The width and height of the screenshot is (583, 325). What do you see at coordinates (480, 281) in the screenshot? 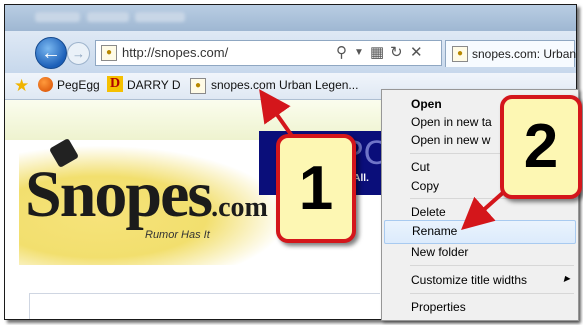
I see `menu-item-customize-title-widths: Customize title widths ▶` at bounding box center [480, 281].